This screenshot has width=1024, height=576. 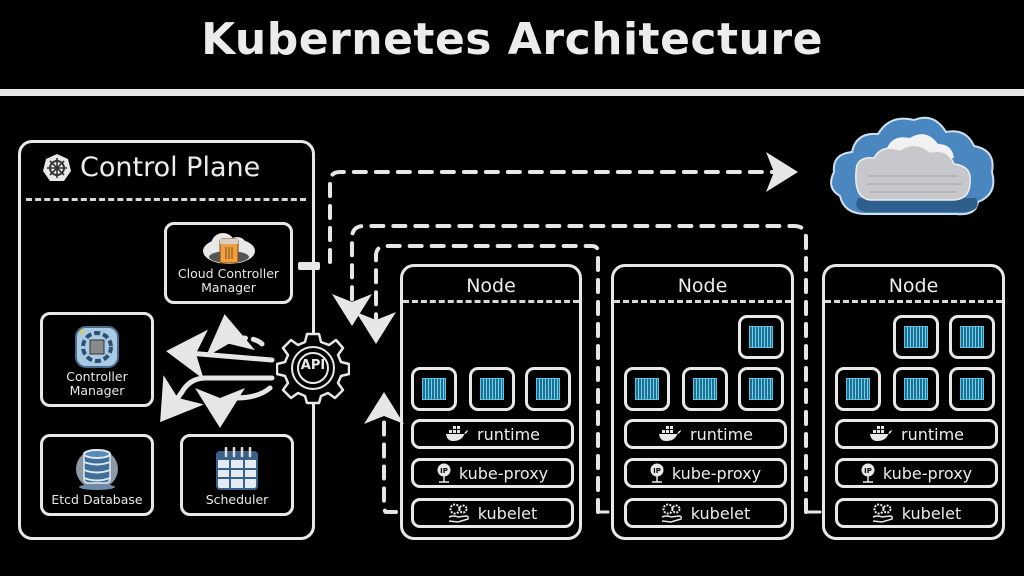 I want to click on api-label: API, so click(x=313, y=365).